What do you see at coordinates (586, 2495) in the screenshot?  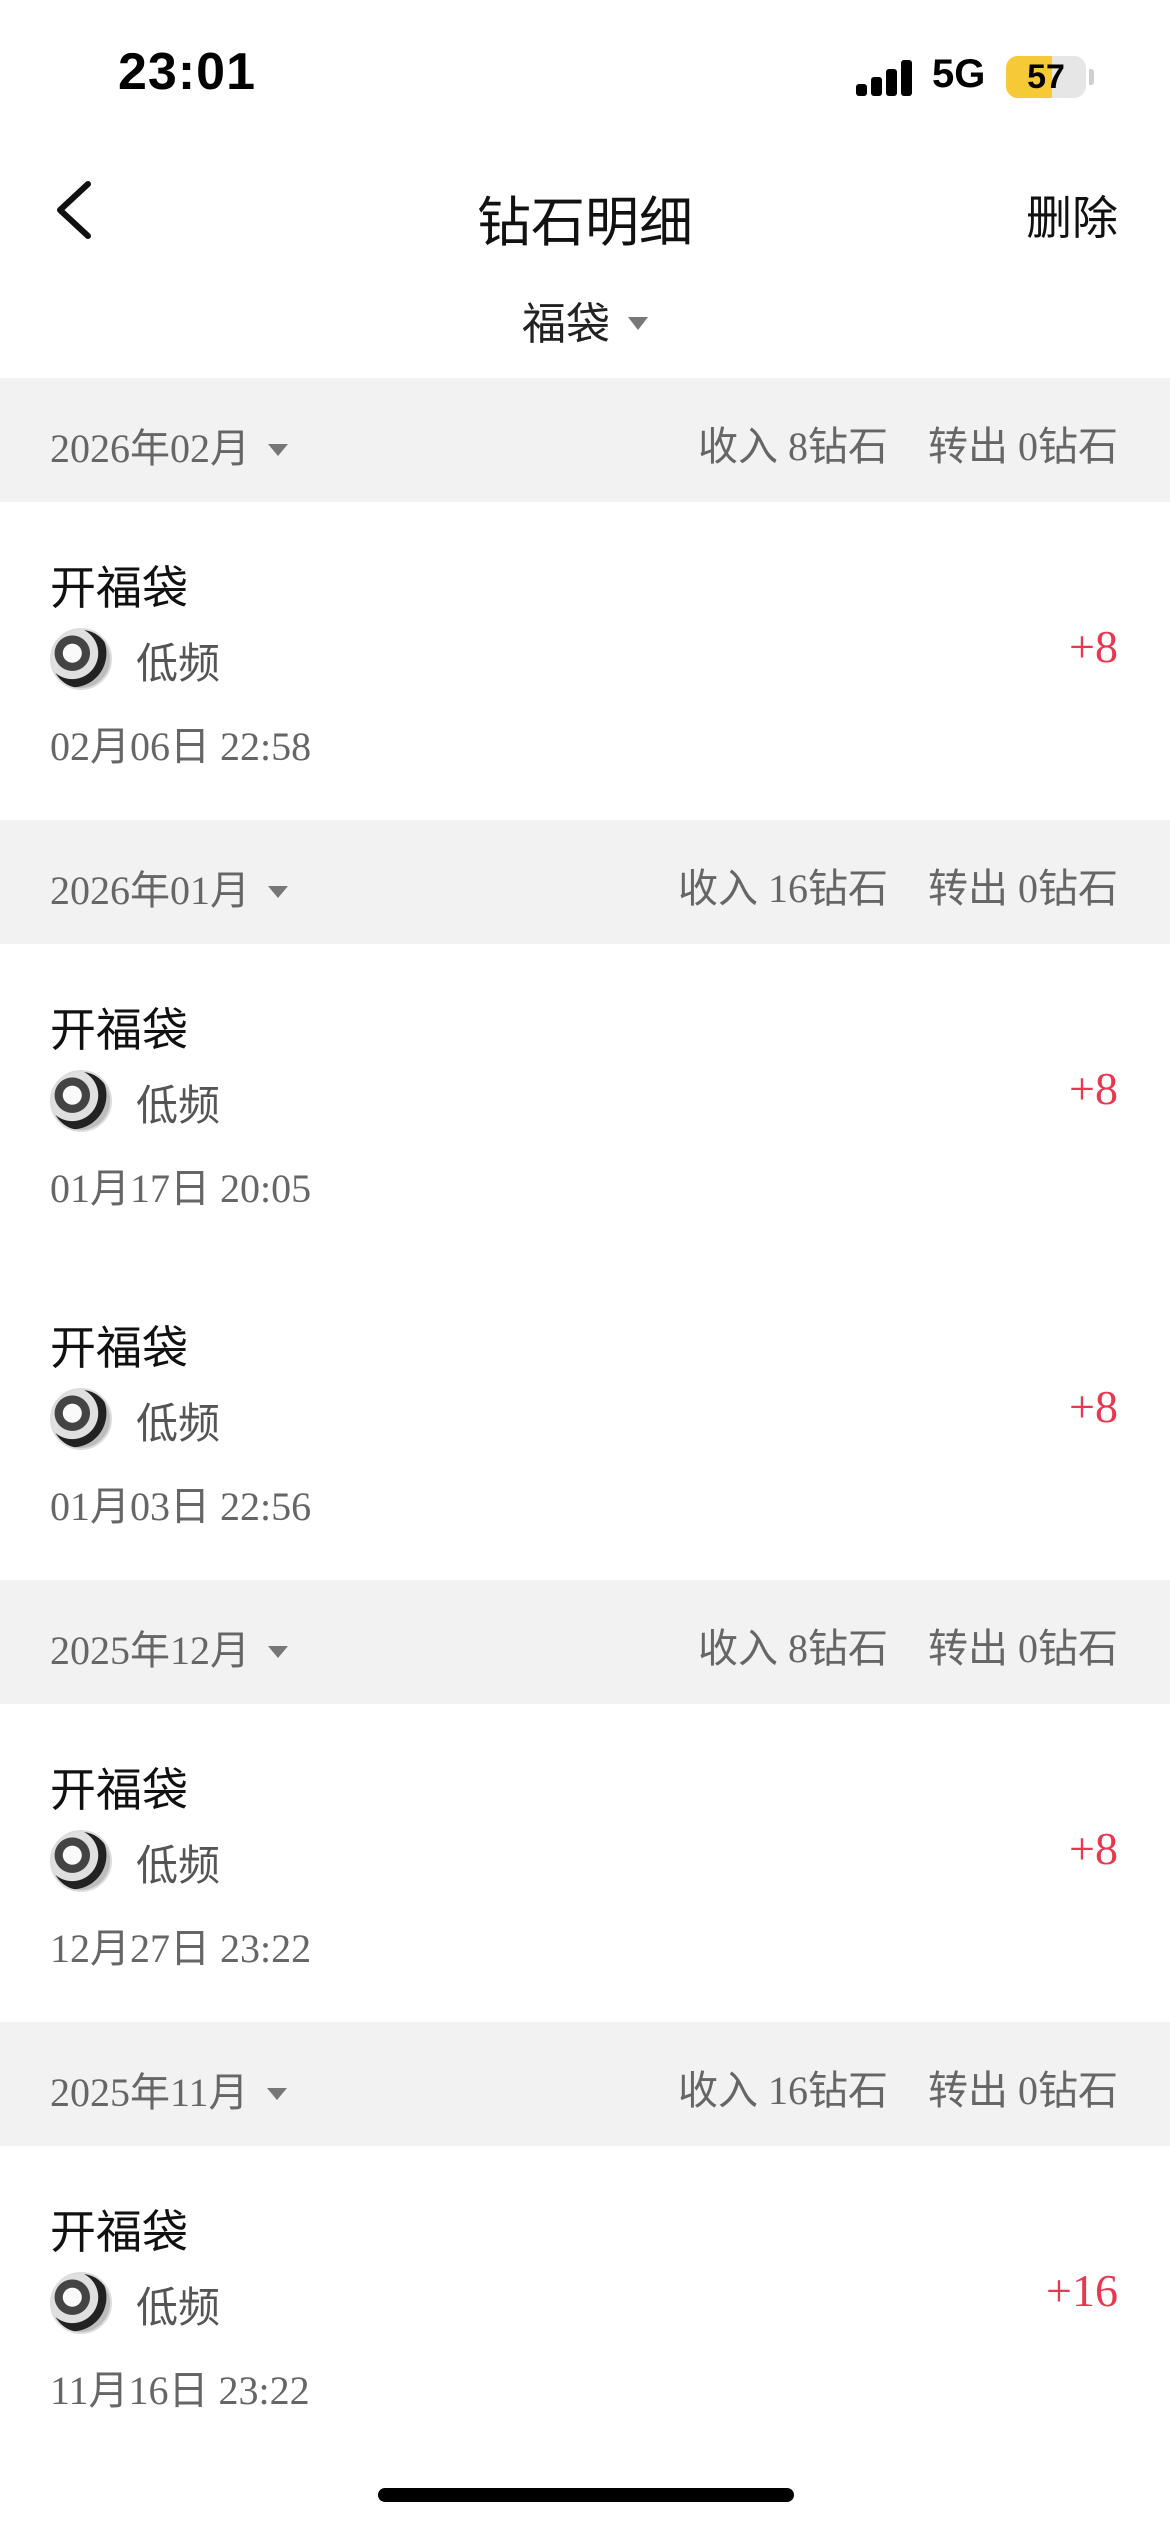 I see `home-indicator` at bounding box center [586, 2495].